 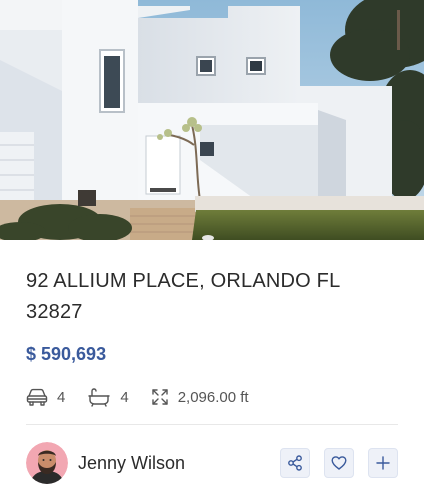 I want to click on agent-info: Jenny Wilson, so click(x=105, y=463).